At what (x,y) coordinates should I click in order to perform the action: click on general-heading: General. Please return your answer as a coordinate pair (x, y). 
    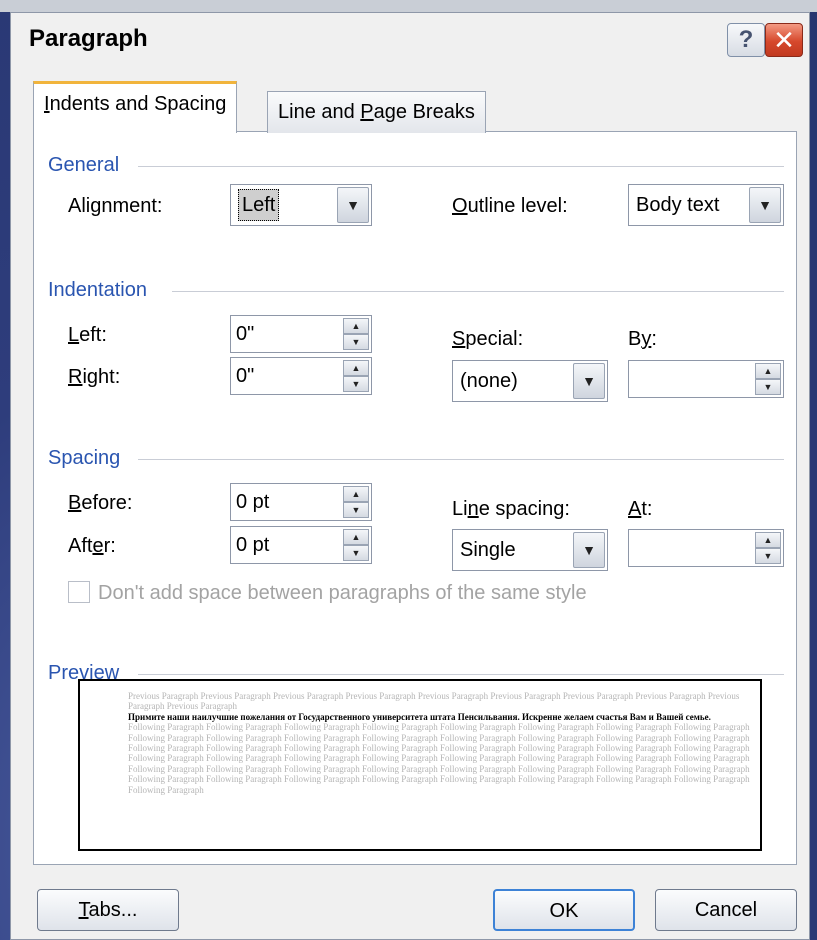
    Looking at the image, I should click on (84, 165).